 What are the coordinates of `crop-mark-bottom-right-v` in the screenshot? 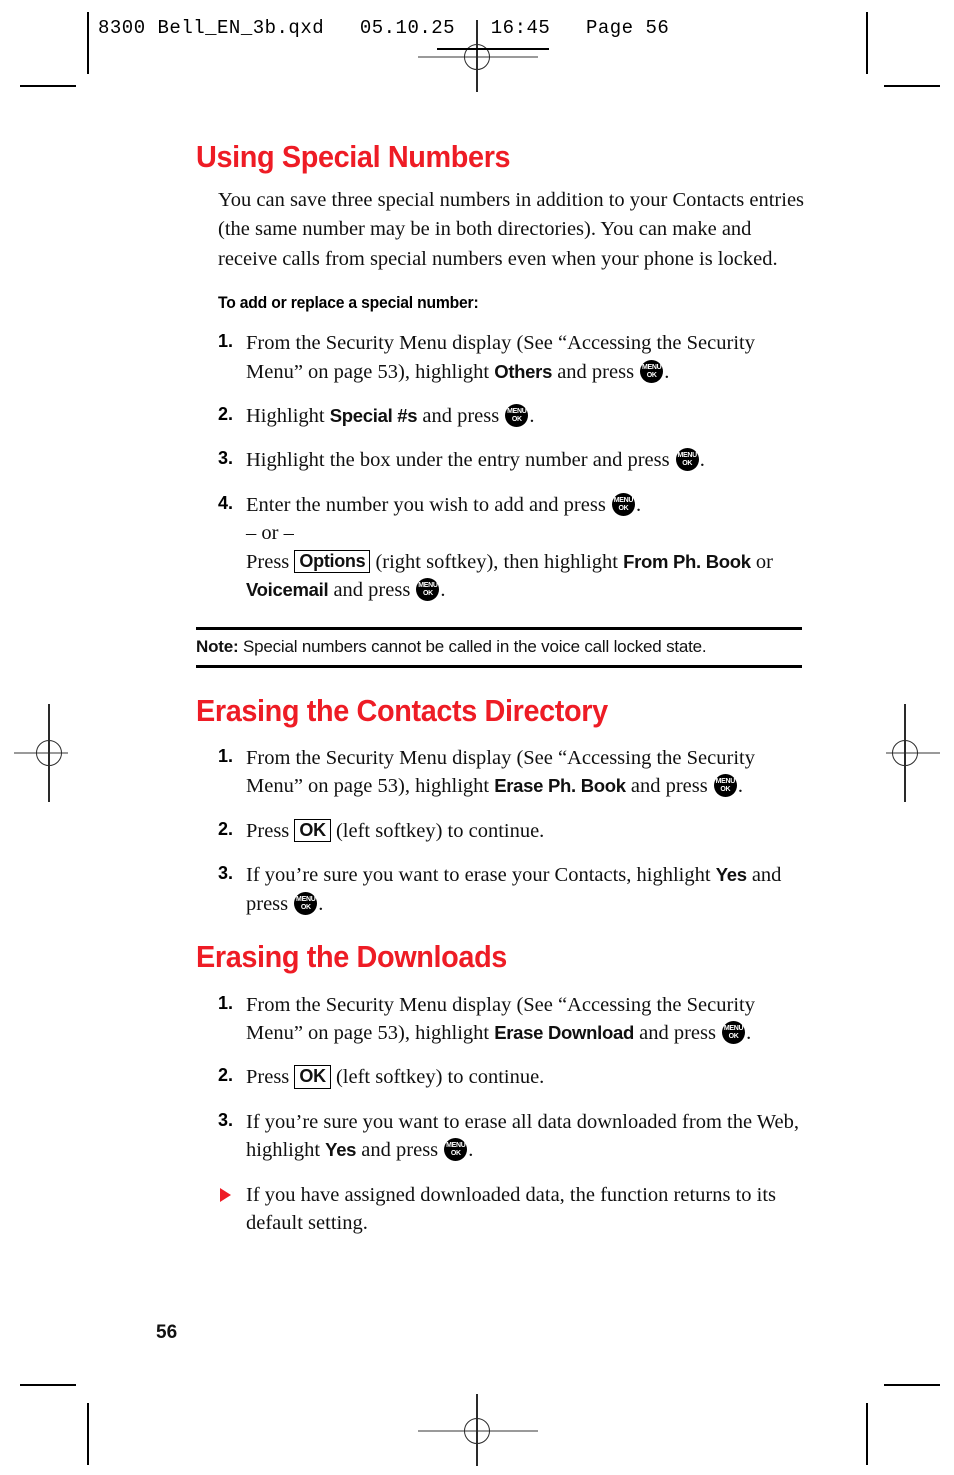 It's located at (867, 1434).